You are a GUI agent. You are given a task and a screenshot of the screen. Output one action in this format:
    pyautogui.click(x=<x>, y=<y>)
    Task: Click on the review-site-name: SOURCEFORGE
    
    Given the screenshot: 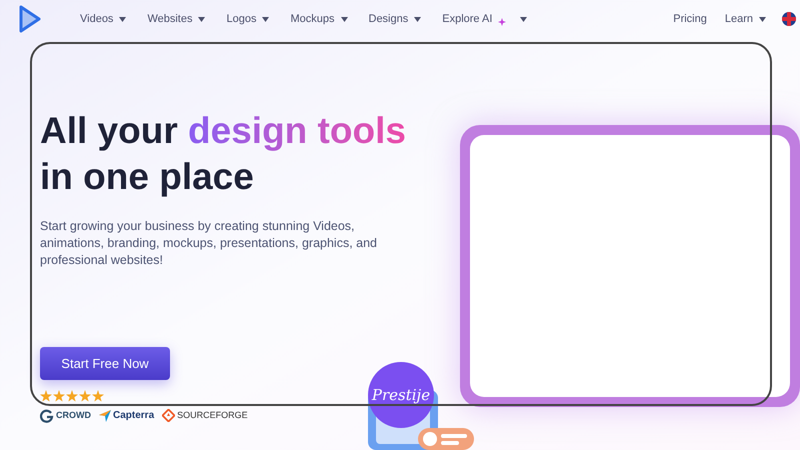 What is the action you would take?
    pyautogui.click(x=212, y=415)
    